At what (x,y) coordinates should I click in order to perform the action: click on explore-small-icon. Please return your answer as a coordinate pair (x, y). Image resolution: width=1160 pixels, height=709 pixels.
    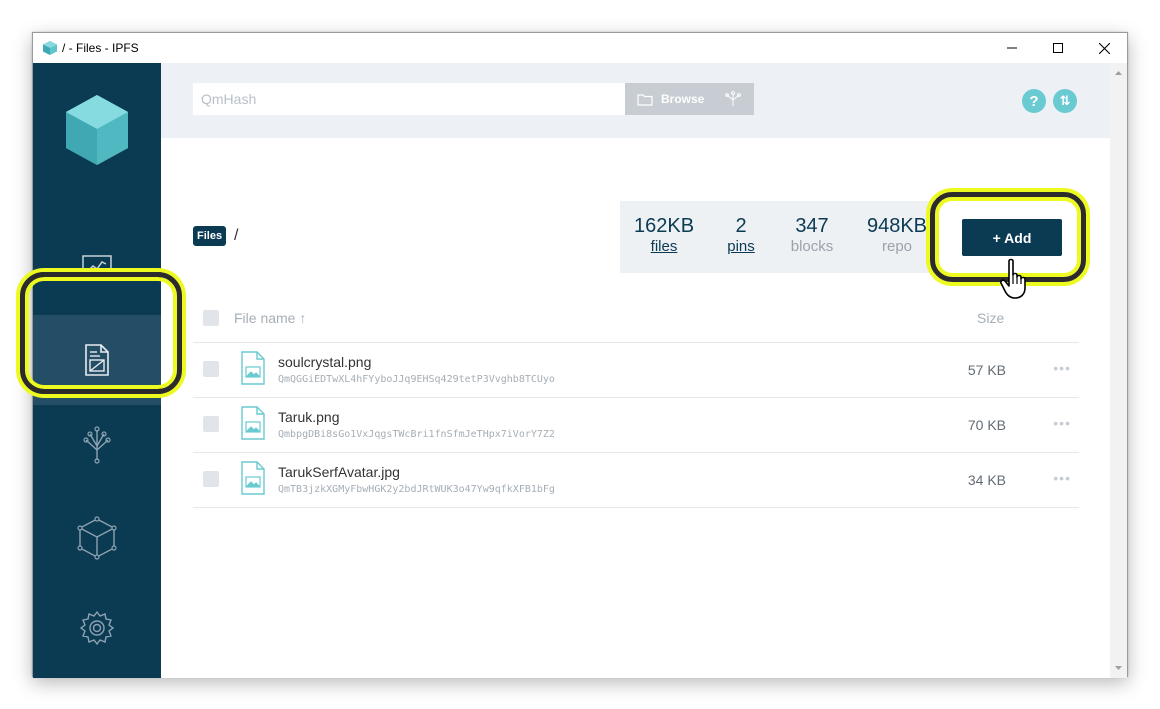
    Looking at the image, I should click on (733, 98).